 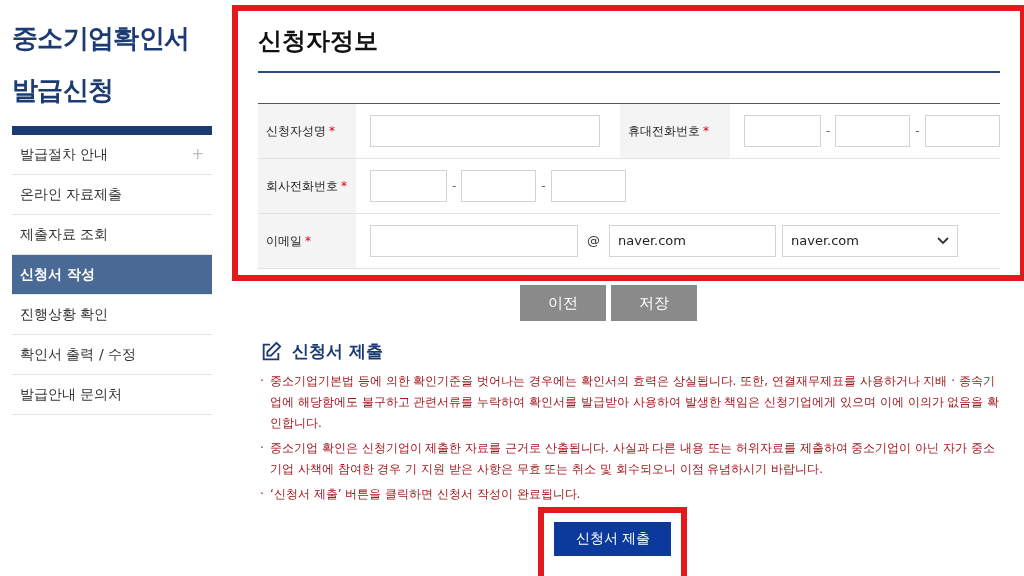 What do you see at coordinates (307, 131) in the screenshot?
I see `field-label: 신청자성명 *` at bounding box center [307, 131].